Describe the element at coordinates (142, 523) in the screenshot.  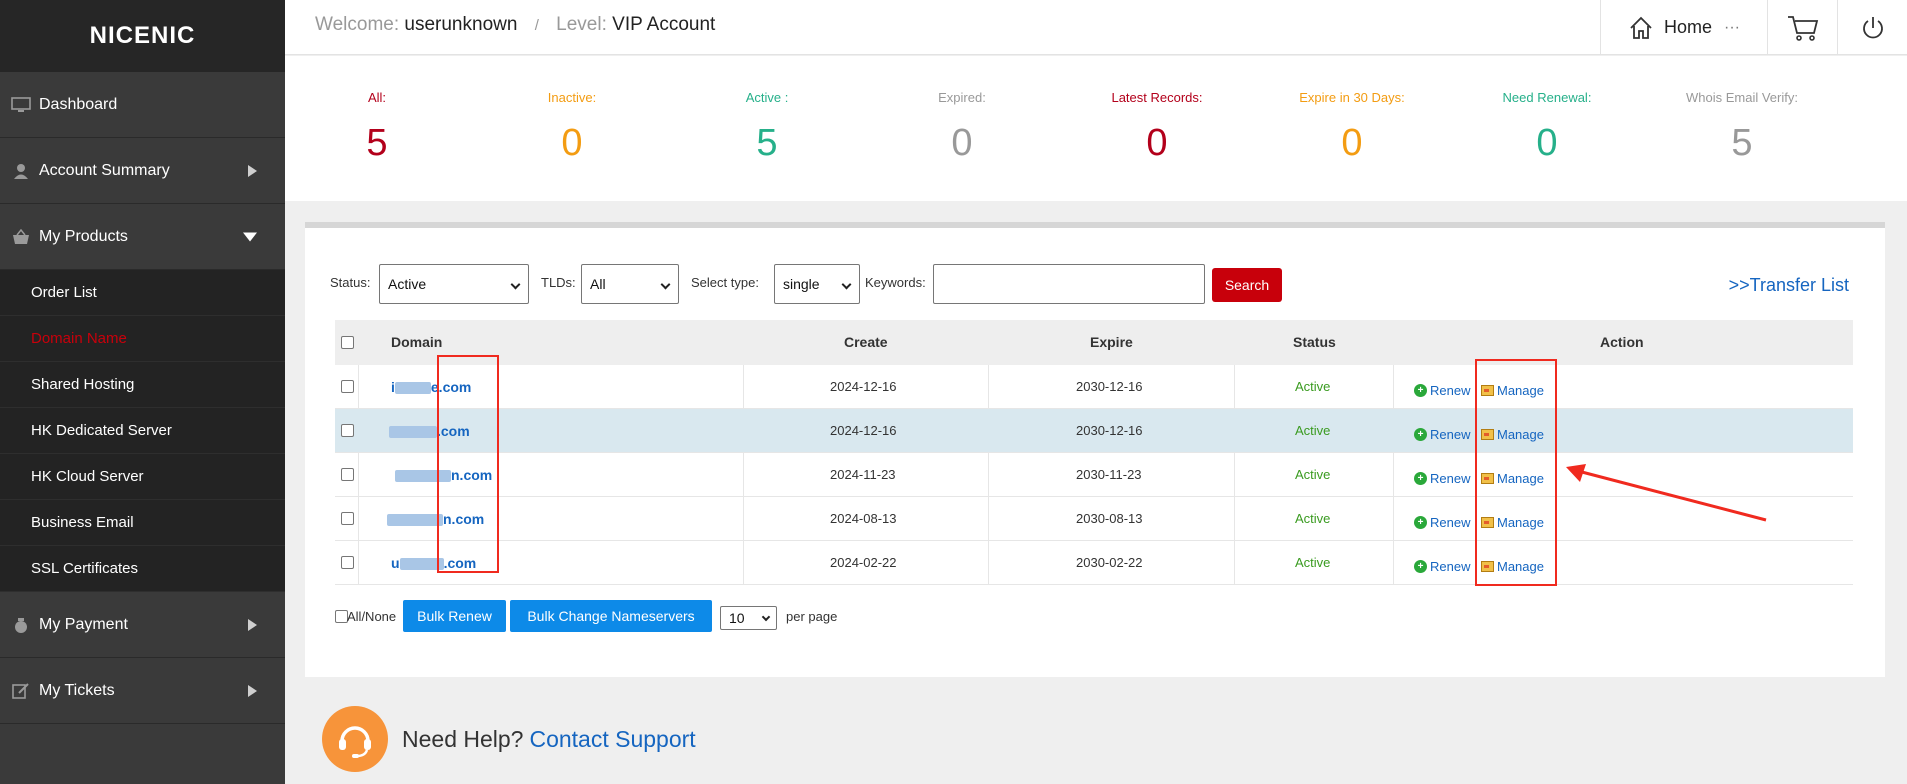
I see `subnav-business-email: Business Email` at that location.